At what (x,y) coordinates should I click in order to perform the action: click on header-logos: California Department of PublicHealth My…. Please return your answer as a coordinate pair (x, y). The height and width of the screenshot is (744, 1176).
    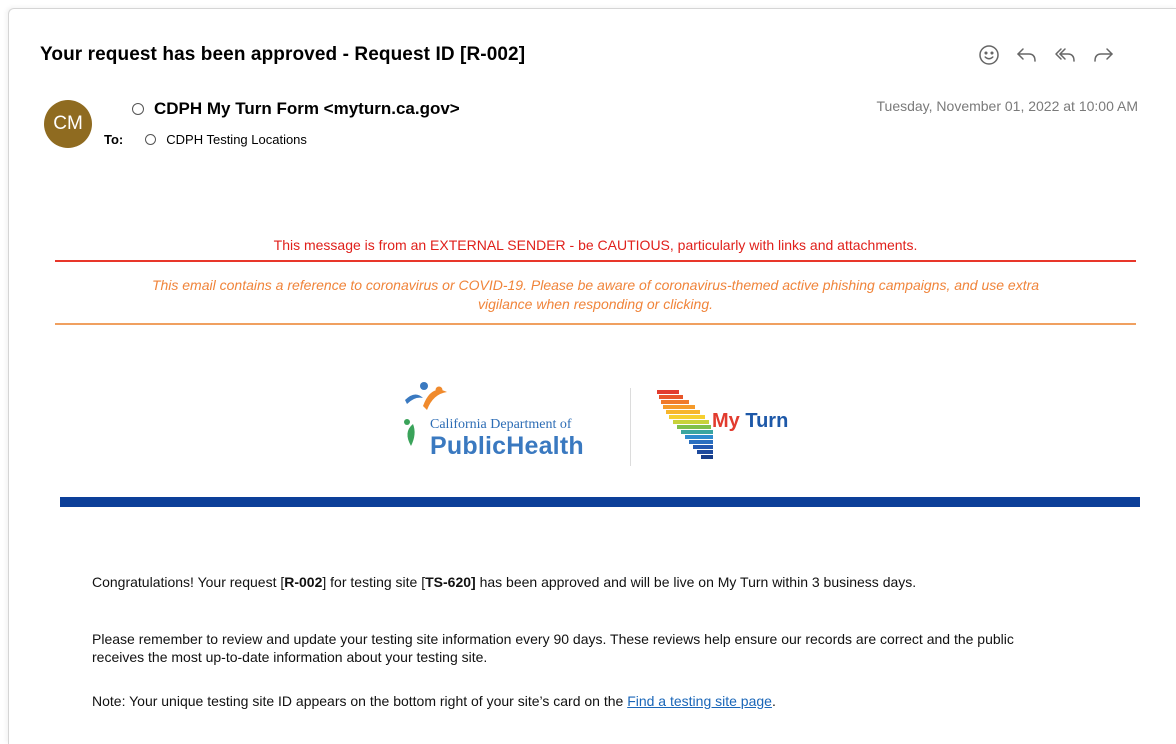
    Looking at the image, I should click on (605, 425).